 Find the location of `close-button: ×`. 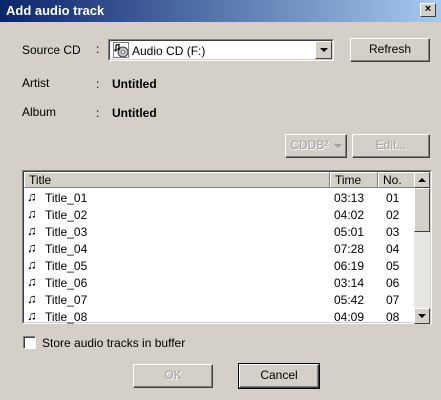

close-button: × is located at coordinates (428, 10).